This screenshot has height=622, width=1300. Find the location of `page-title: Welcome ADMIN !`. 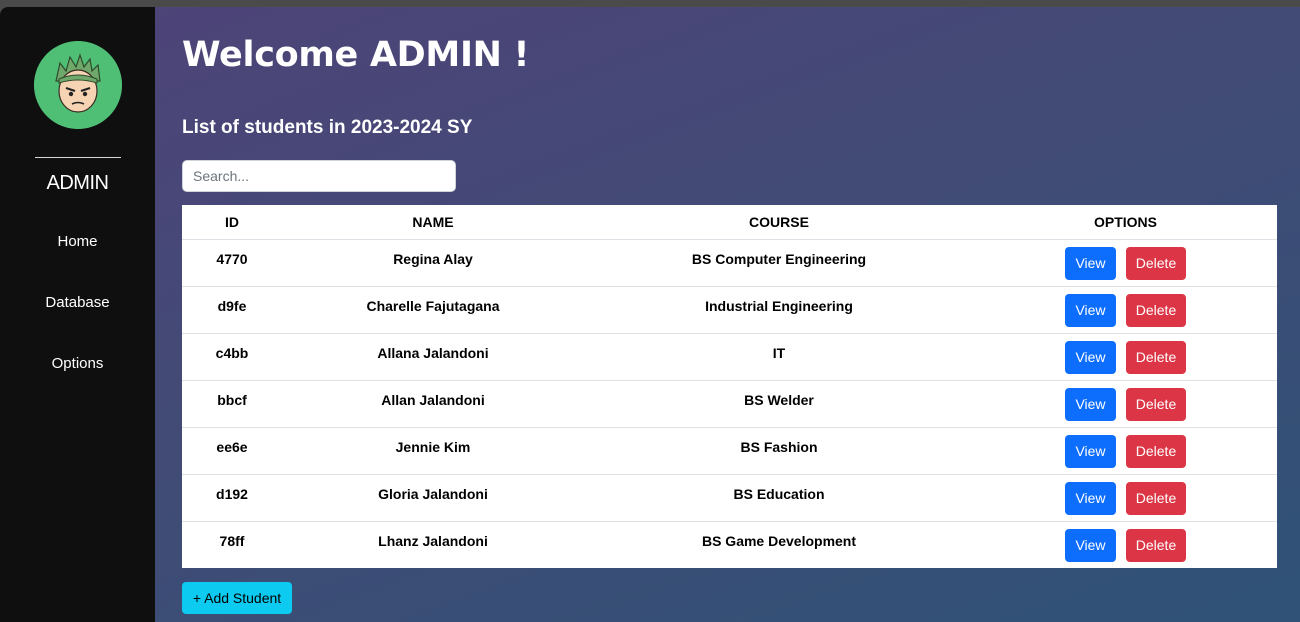

page-title: Welcome ADMIN ! is located at coordinates (356, 55).